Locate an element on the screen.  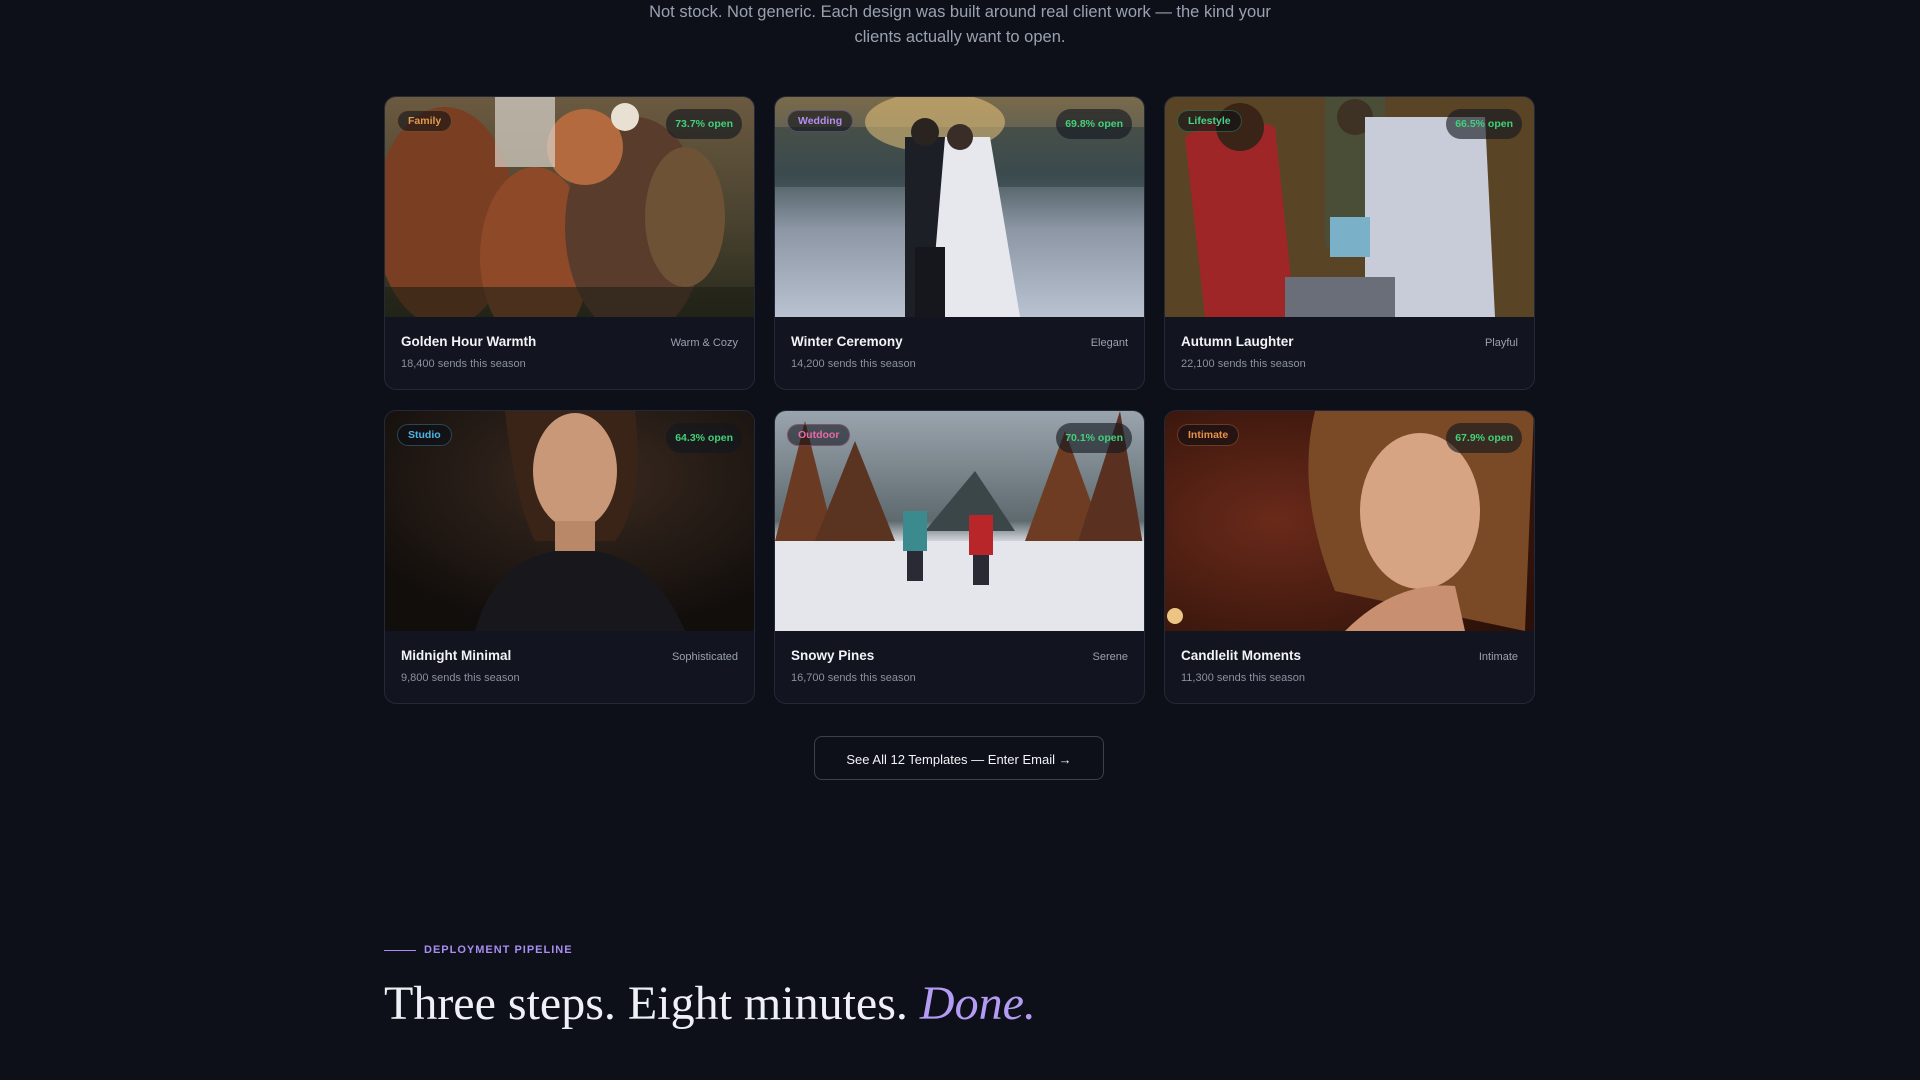
open-rate-badge: 73.7% open is located at coordinates (704, 124).